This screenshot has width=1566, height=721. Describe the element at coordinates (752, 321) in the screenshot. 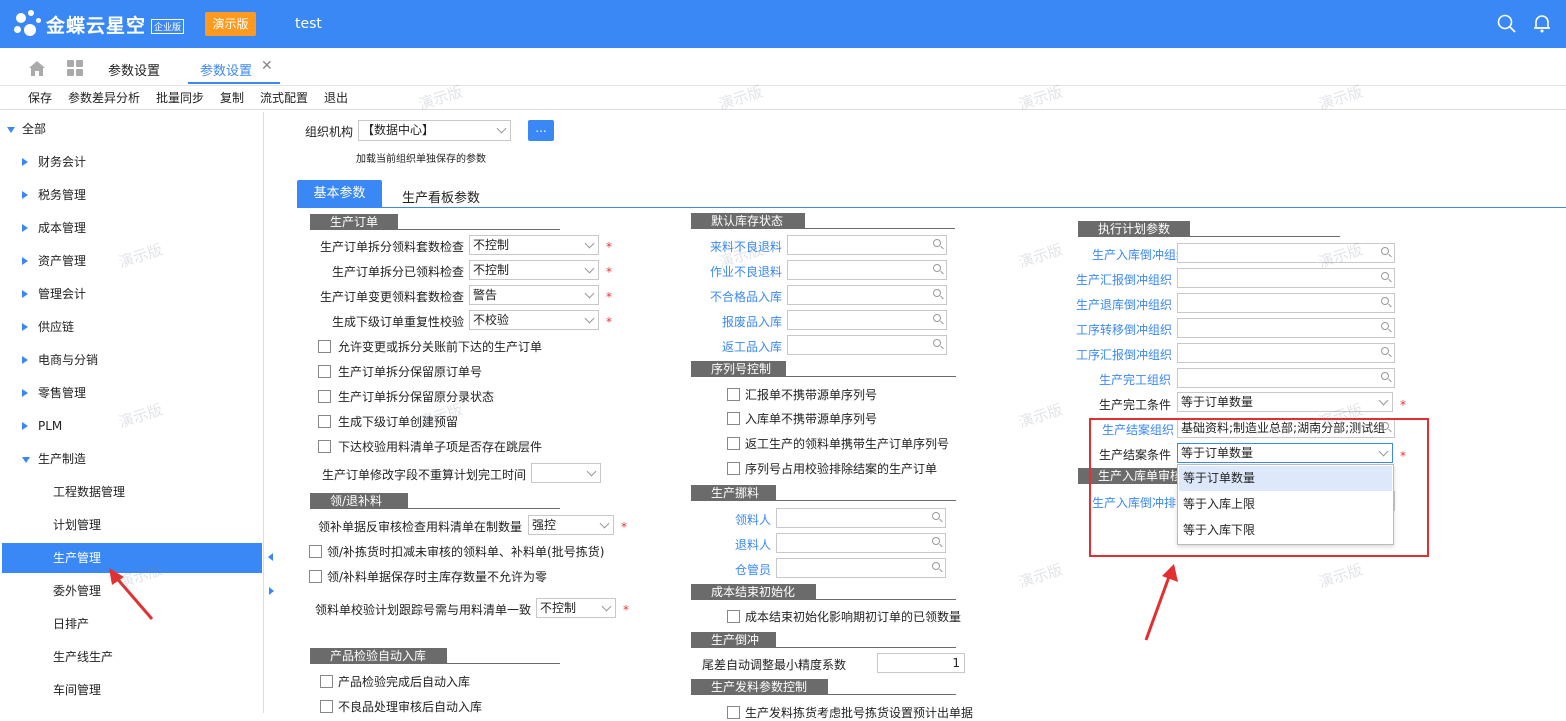

I see `stock-label-scrap: 报废品入库` at that location.